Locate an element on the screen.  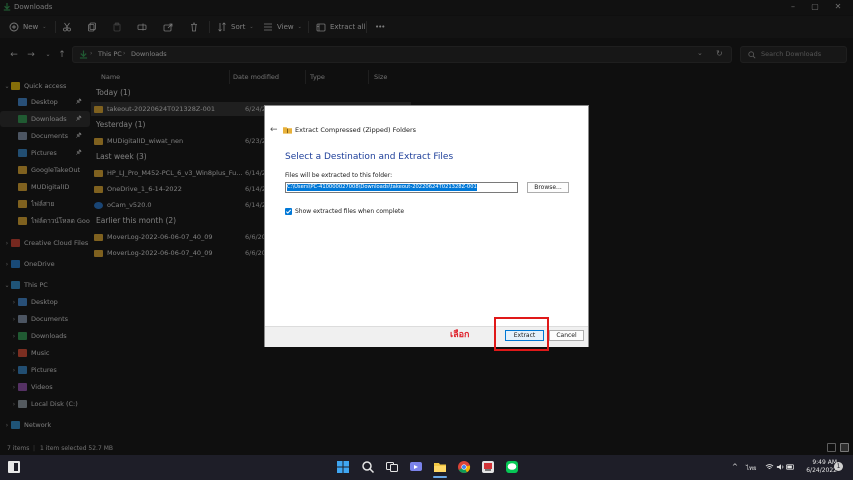
battery-icon is located at coordinates (790, 467).